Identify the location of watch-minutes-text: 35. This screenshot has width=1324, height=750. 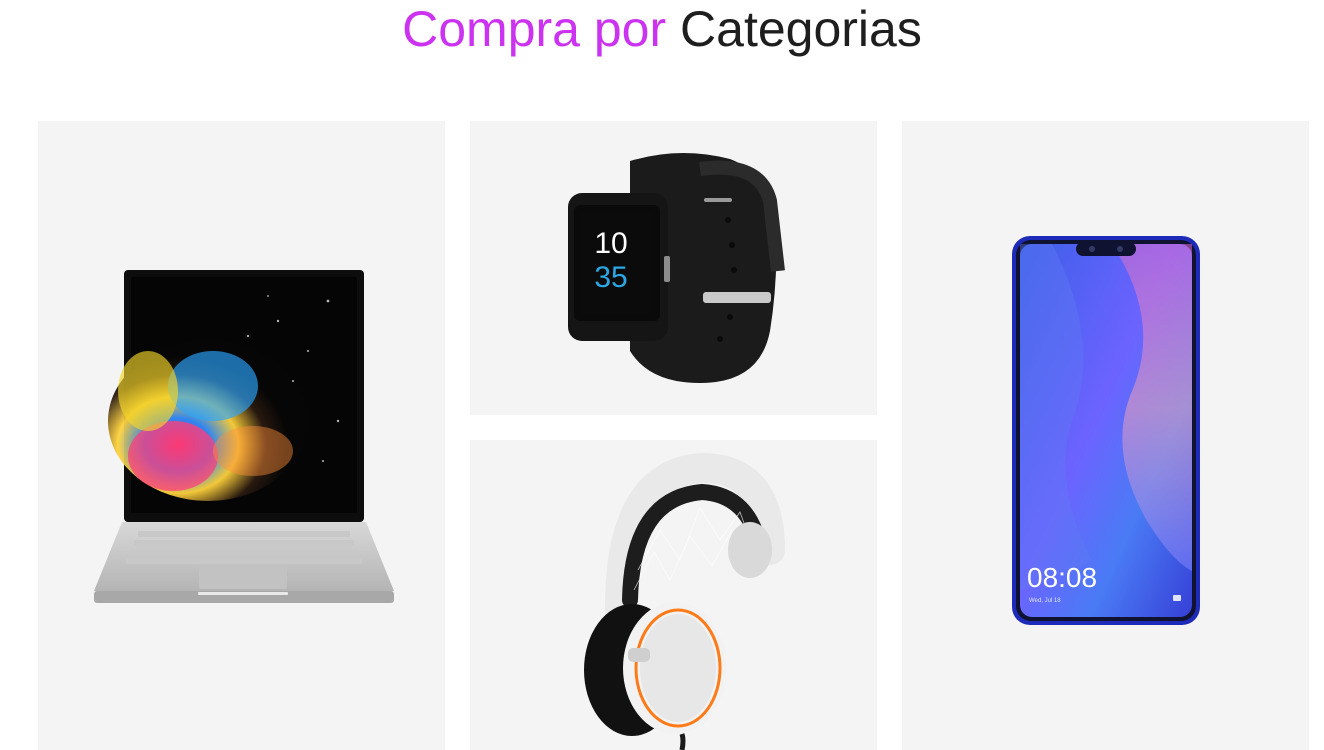
(610, 277).